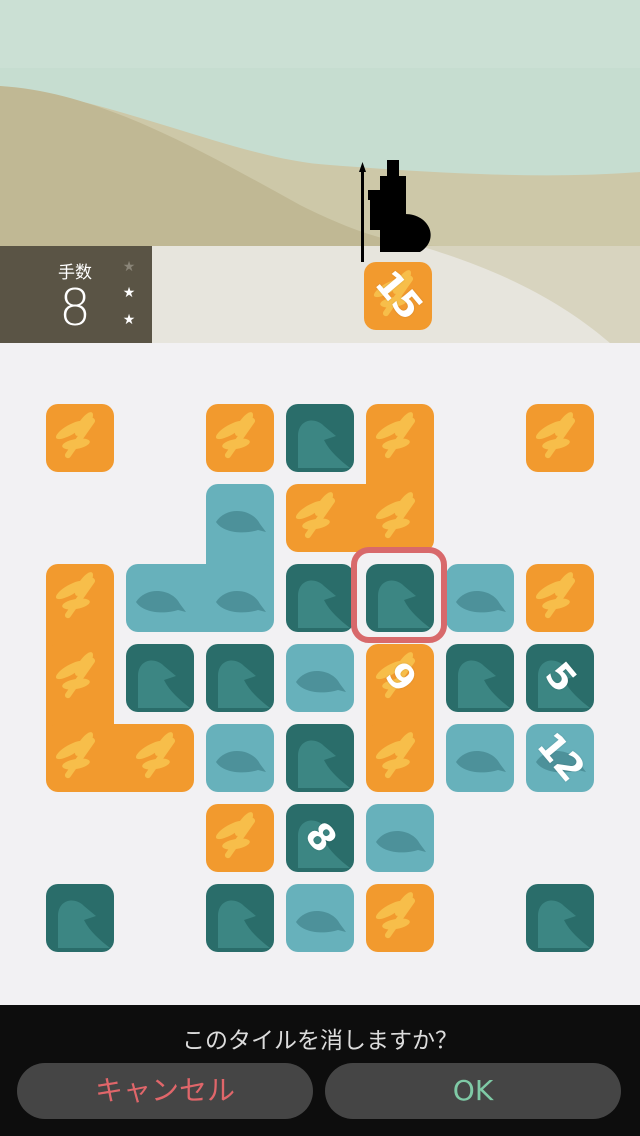 The image size is (640, 1136). I want to click on moves-count: 8, so click(75, 308).